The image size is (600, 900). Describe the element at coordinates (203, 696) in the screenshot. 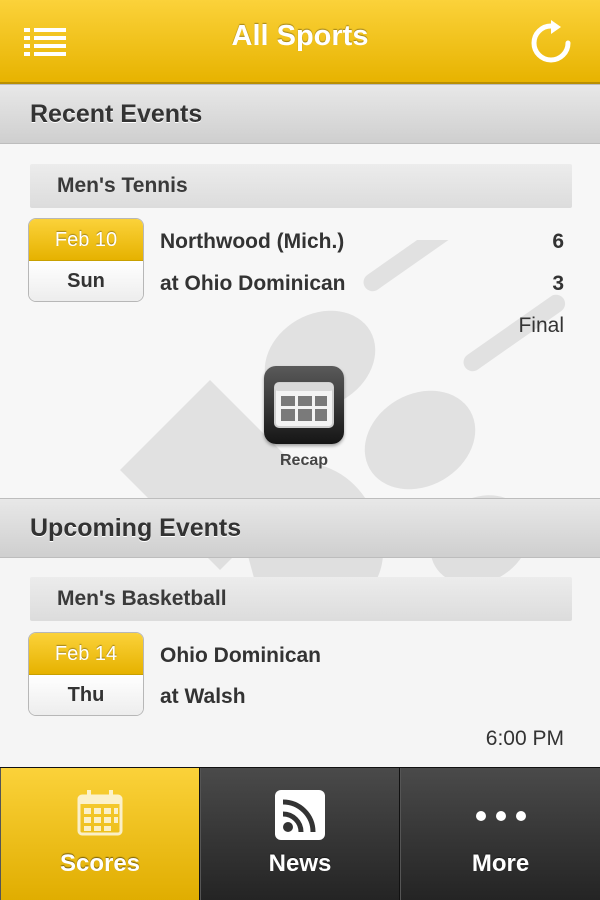

I see `team-away: at Walsh` at that location.